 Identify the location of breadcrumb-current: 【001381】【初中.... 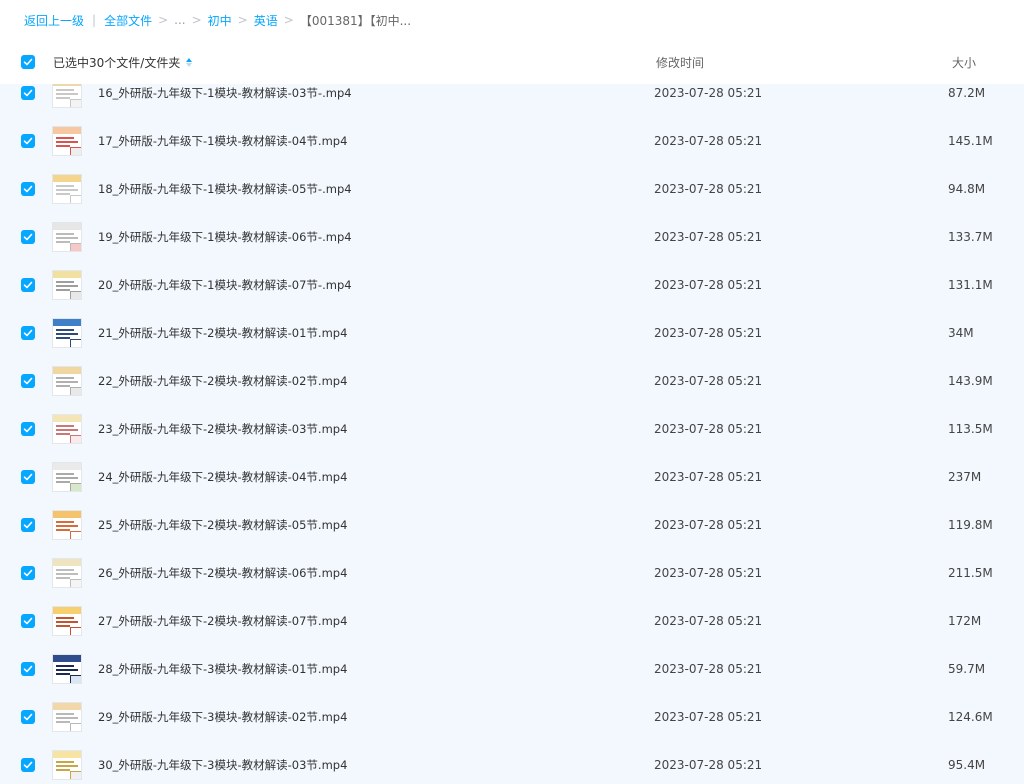
(355, 20).